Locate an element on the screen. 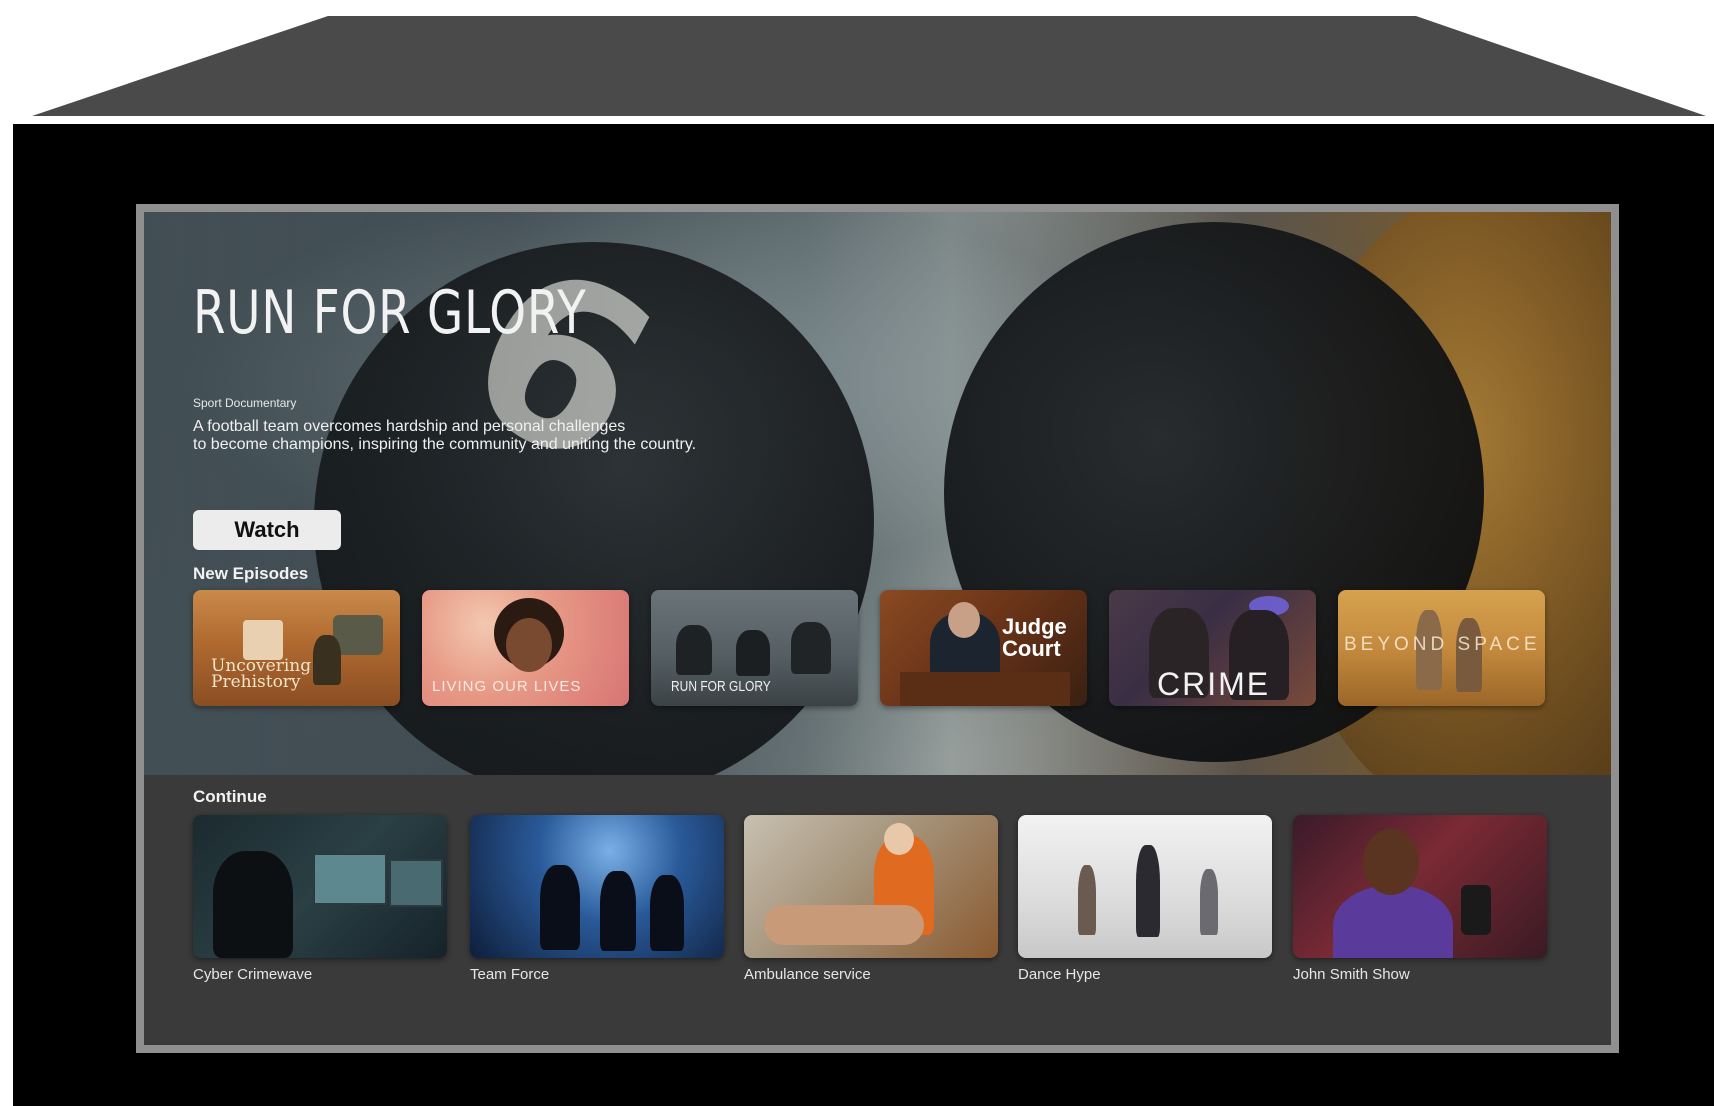 The width and height of the screenshot is (1714, 1106). continue-title: Dance Hype is located at coordinates (1059, 974).